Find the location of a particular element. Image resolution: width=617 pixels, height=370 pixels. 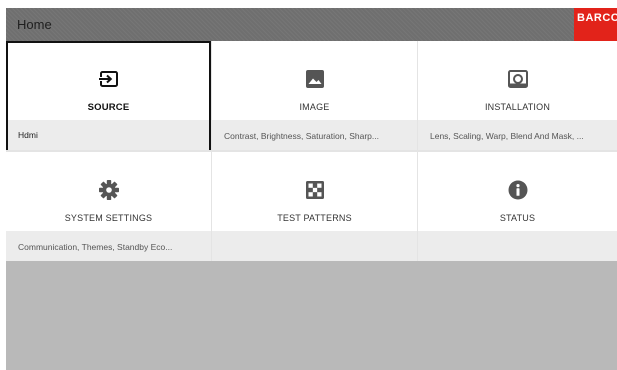

page-title: Home is located at coordinates (34, 24).